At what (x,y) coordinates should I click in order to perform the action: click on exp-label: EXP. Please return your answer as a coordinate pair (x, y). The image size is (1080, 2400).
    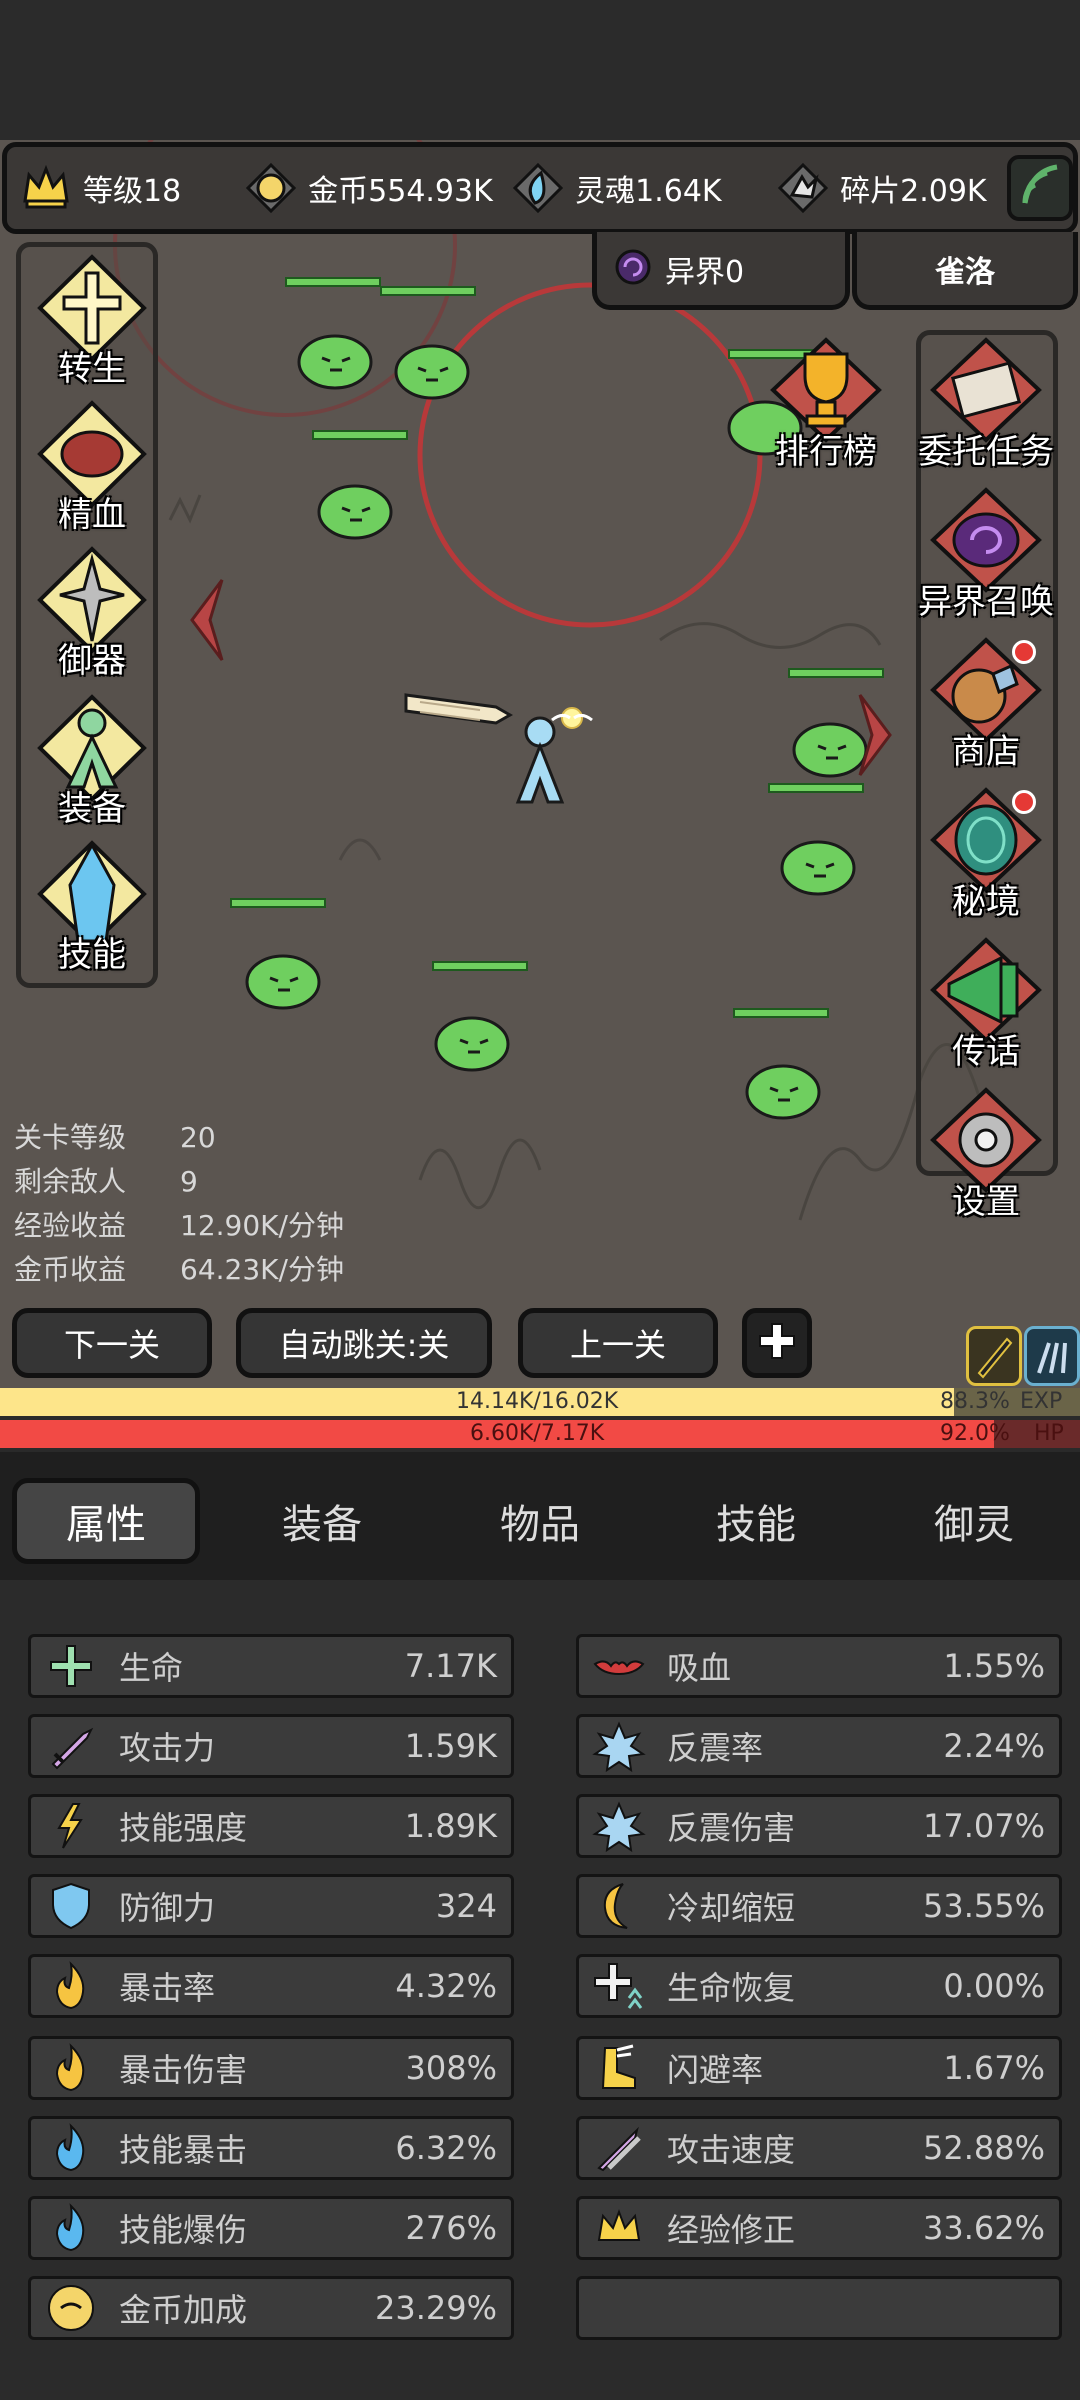
    Looking at the image, I should click on (1041, 1401).